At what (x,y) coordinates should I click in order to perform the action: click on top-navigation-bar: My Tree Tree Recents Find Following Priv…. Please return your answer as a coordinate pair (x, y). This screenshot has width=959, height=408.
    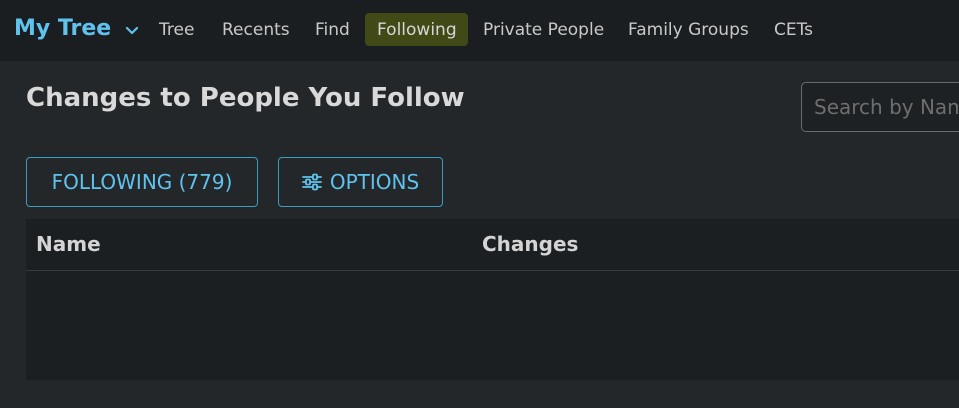
    Looking at the image, I should click on (479, 30).